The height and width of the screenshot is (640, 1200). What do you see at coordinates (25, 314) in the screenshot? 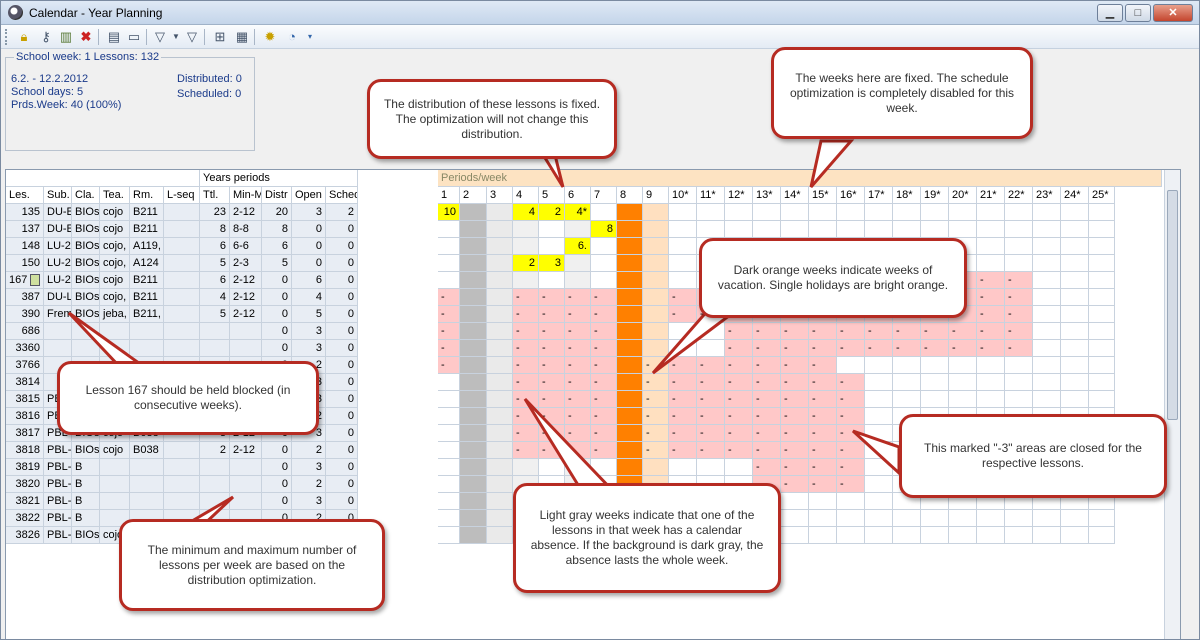
I see `cell-les: 390` at bounding box center [25, 314].